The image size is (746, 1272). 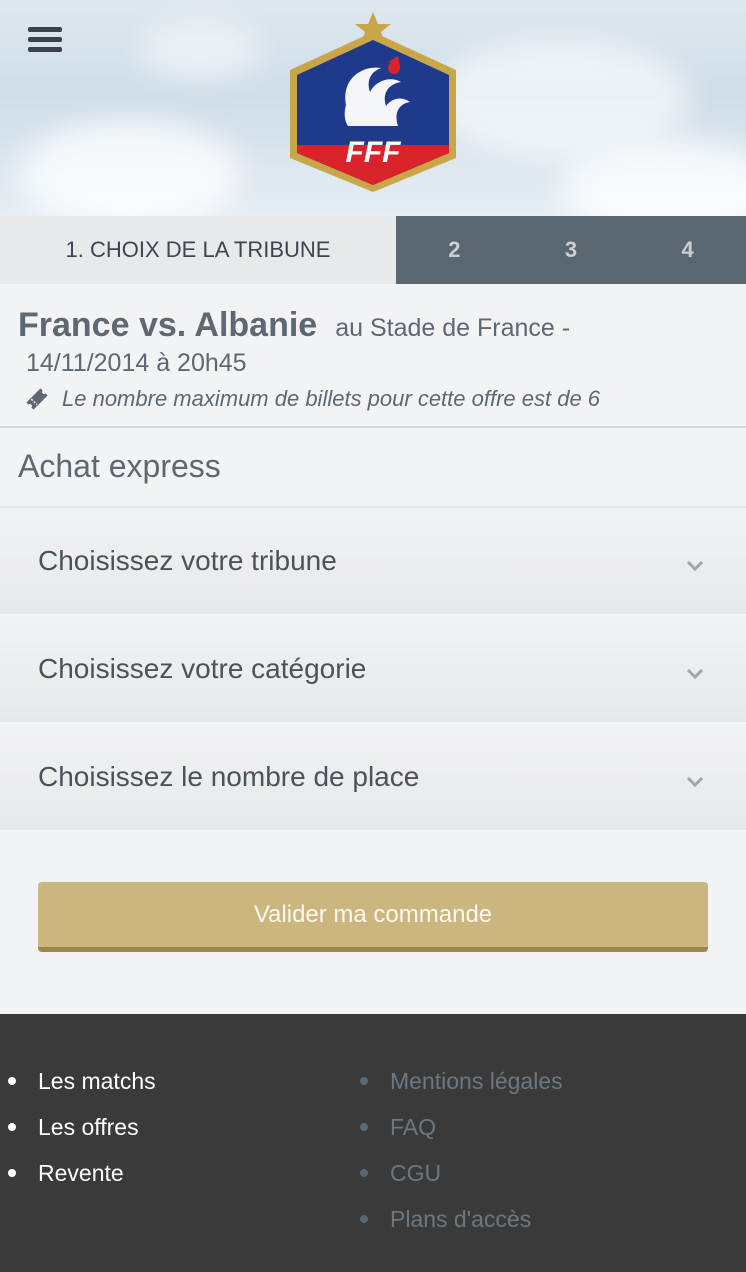 What do you see at coordinates (168, 325) in the screenshot?
I see `match-teams: France vs. Albanie` at bounding box center [168, 325].